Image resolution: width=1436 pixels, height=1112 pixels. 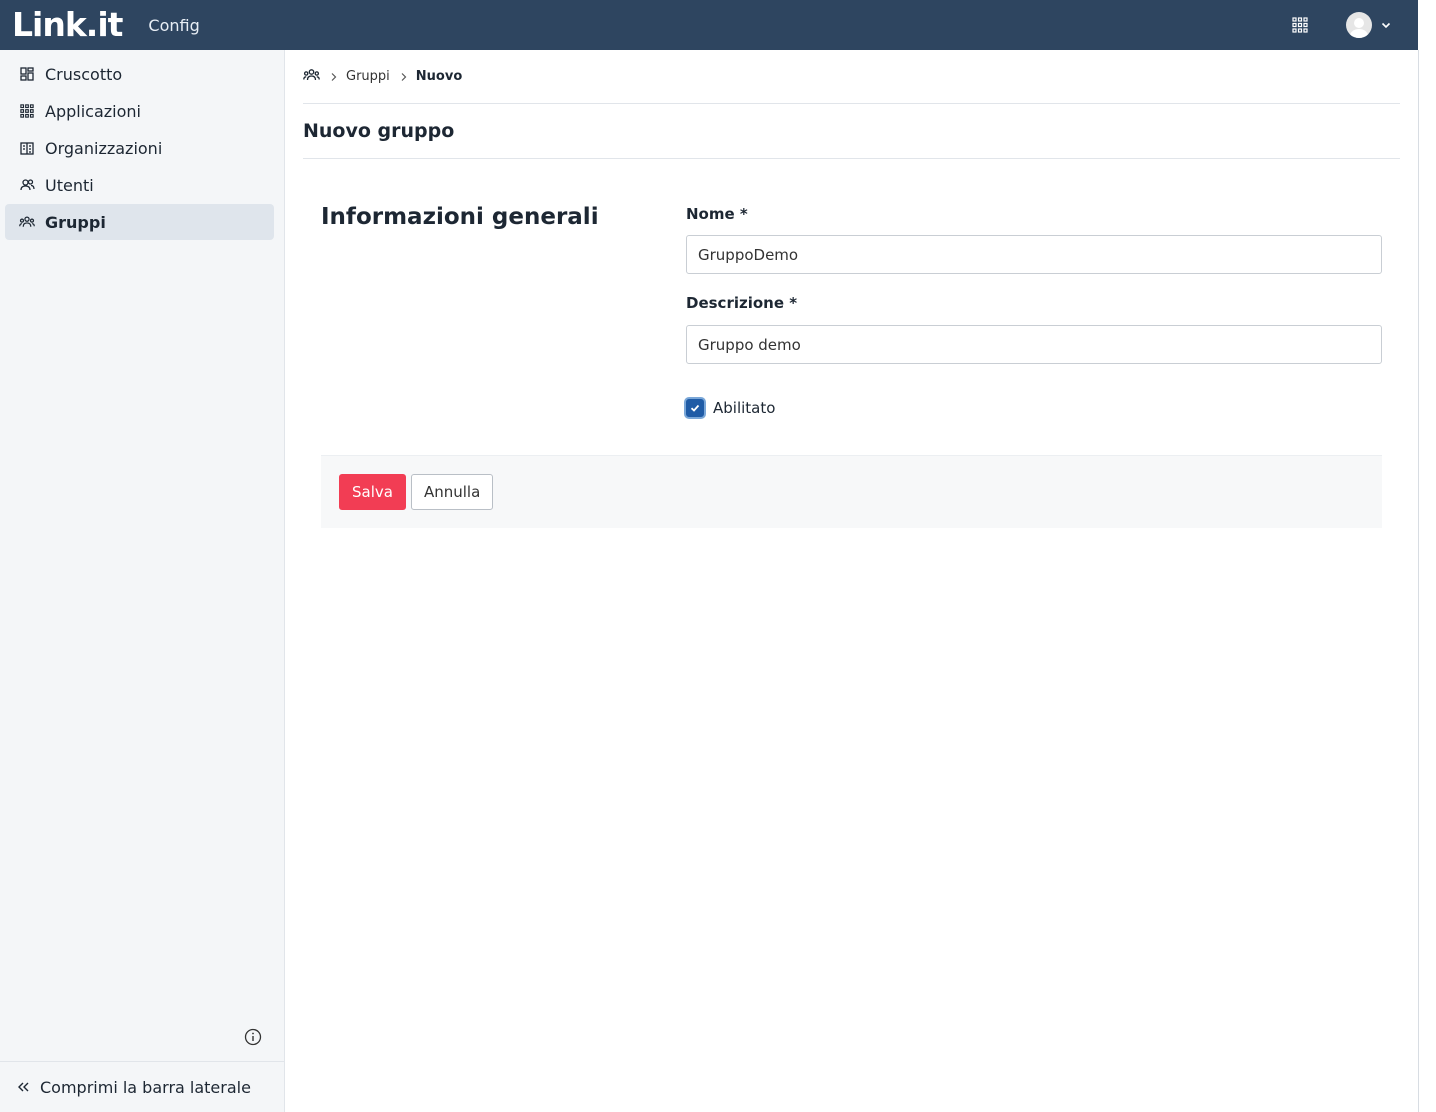 What do you see at coordinates (851, 77) in the screenshot?
I see `breadcrumb: Gruppi Nuovo` at bounding box center [851, 77].